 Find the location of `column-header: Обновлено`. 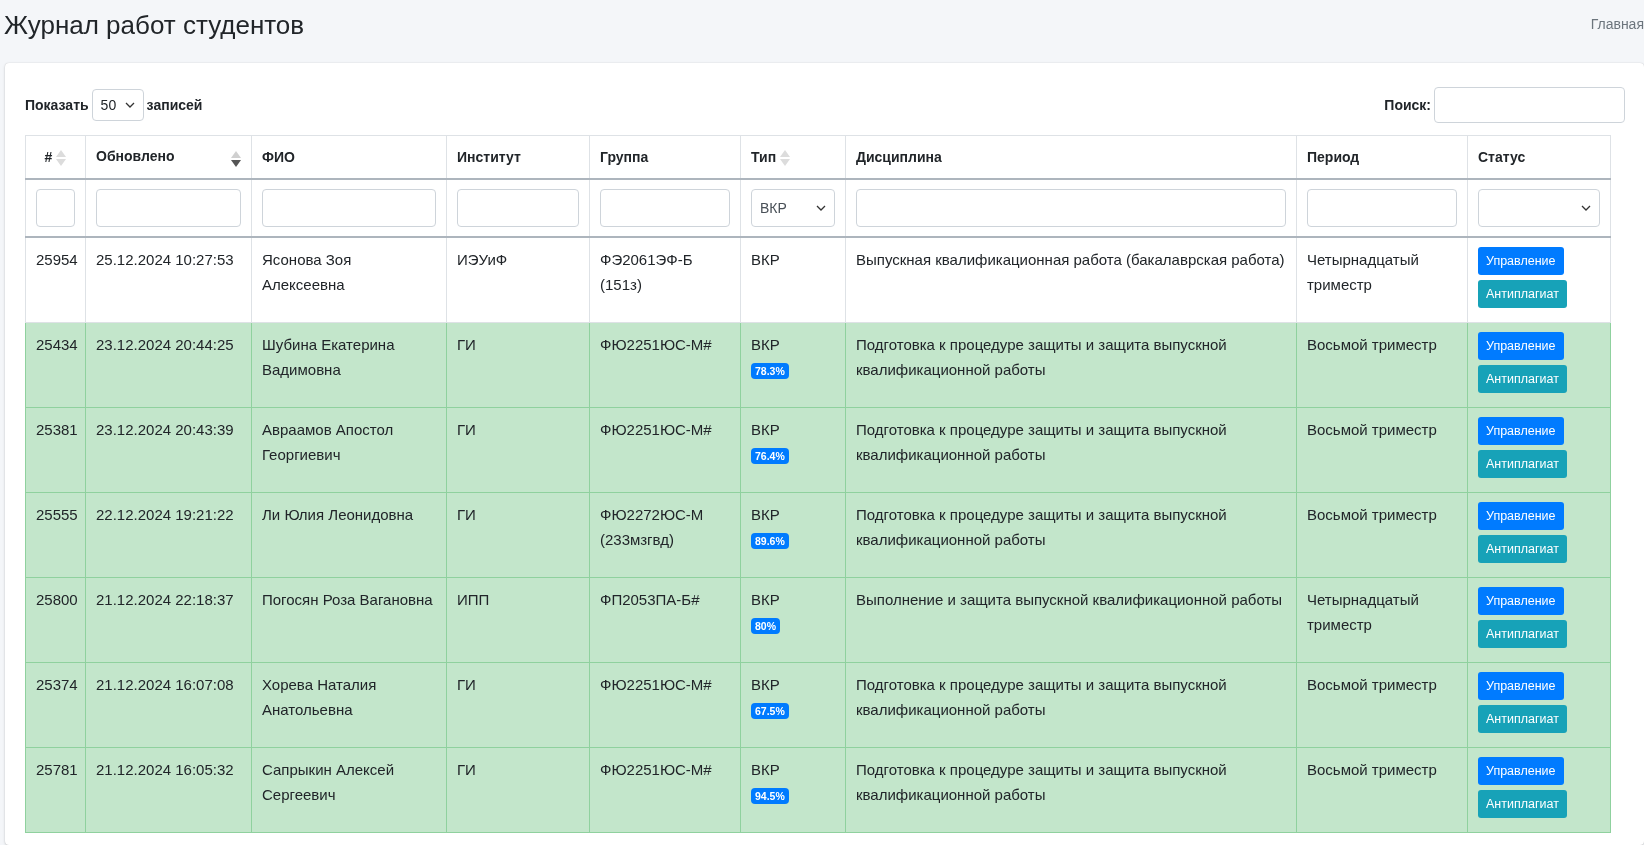

column-header: Обновлено is located at coordinates (168, 157).